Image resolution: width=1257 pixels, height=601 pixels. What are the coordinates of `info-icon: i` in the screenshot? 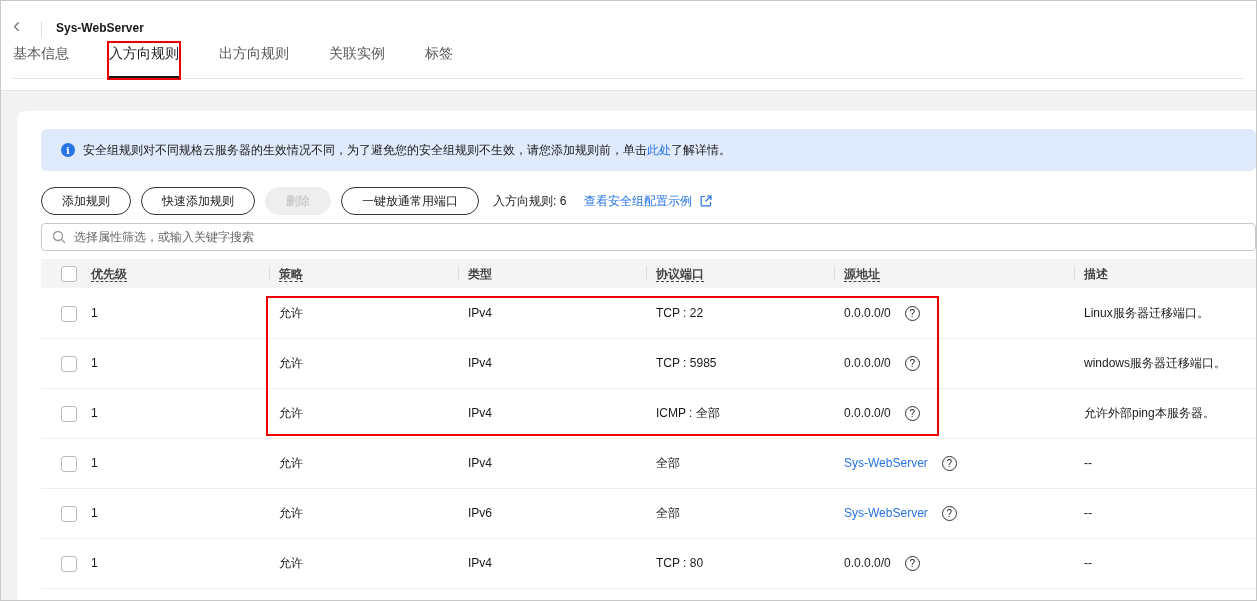 It's located at (68, 150).